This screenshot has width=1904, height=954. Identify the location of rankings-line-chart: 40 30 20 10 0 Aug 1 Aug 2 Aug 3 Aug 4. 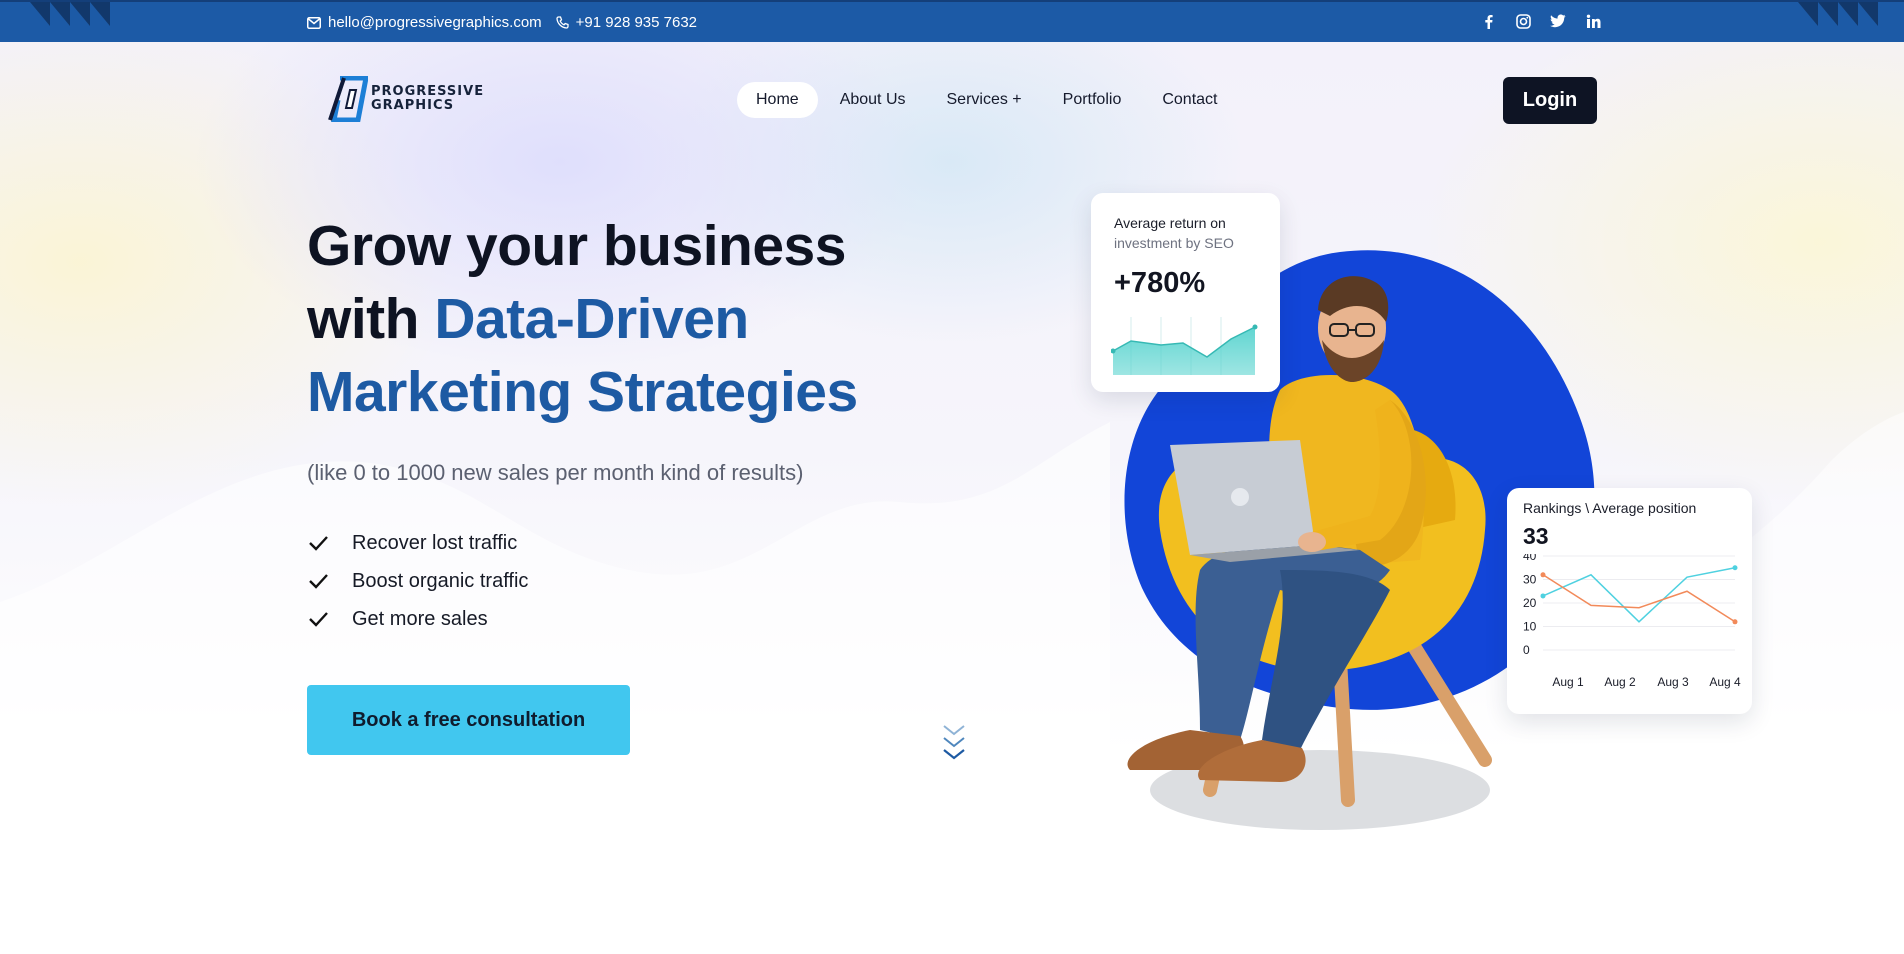
(1632, 621).